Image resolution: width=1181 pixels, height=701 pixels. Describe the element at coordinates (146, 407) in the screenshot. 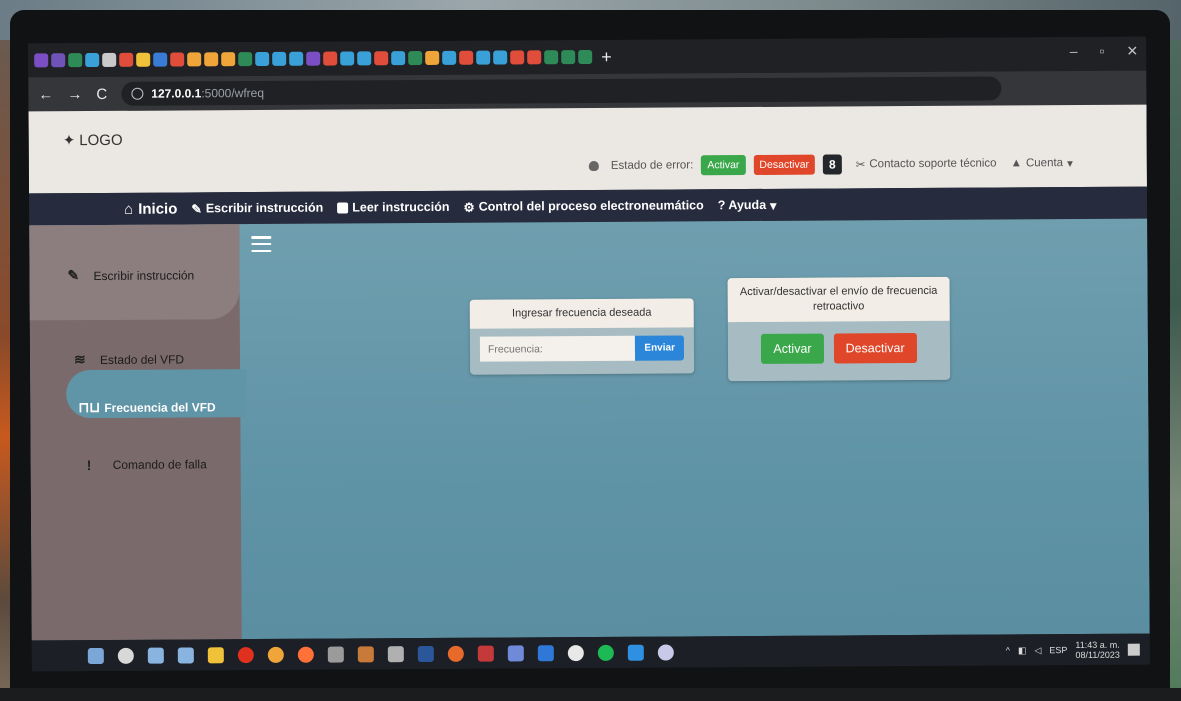

I see `sidebar-item-frecuencia-vfd: ⊓⊔ Frecuencia del VFD` at that location.